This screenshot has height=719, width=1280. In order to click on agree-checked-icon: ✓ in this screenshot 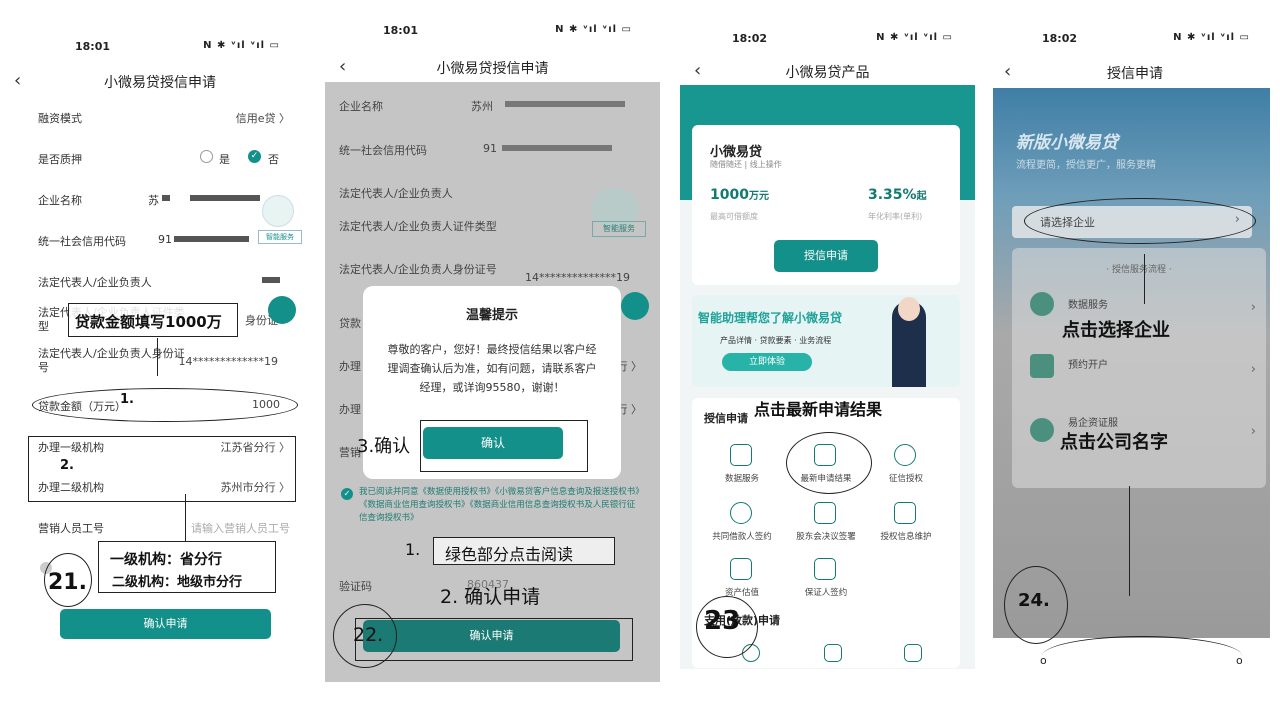, I will do `click(347, 494)`.